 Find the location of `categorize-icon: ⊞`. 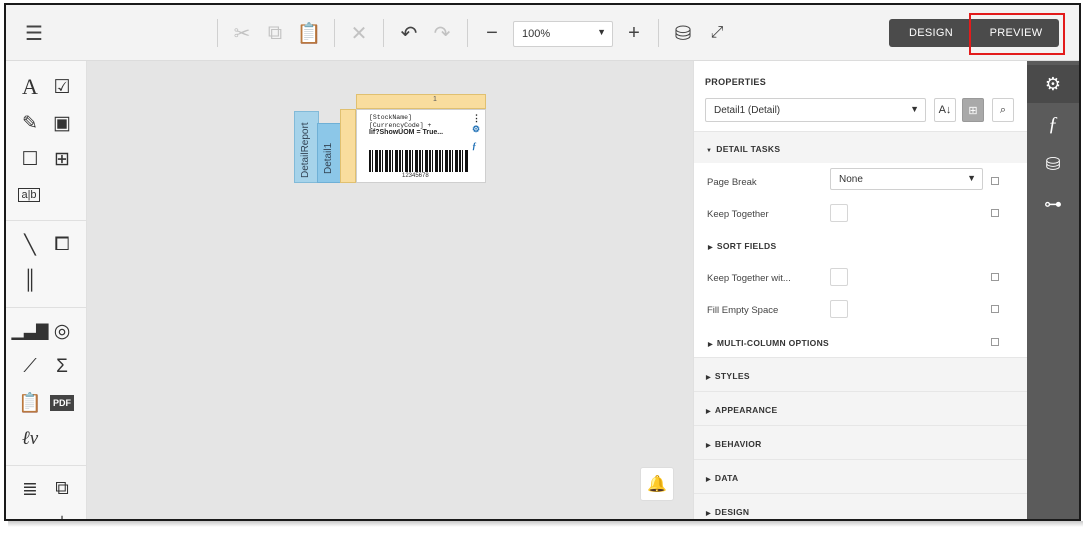

categorize-icon: ⊞ is located at coordinates (973, 110).